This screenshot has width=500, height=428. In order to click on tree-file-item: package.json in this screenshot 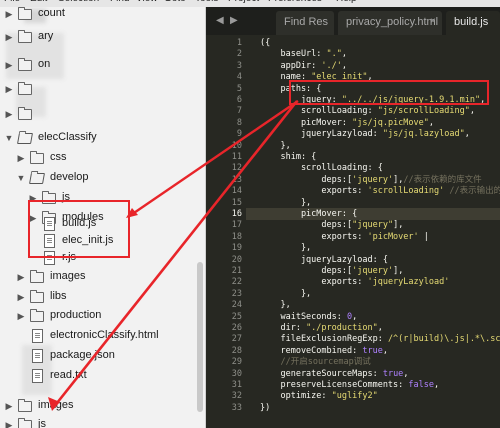, I will do `click(102, 356)`.